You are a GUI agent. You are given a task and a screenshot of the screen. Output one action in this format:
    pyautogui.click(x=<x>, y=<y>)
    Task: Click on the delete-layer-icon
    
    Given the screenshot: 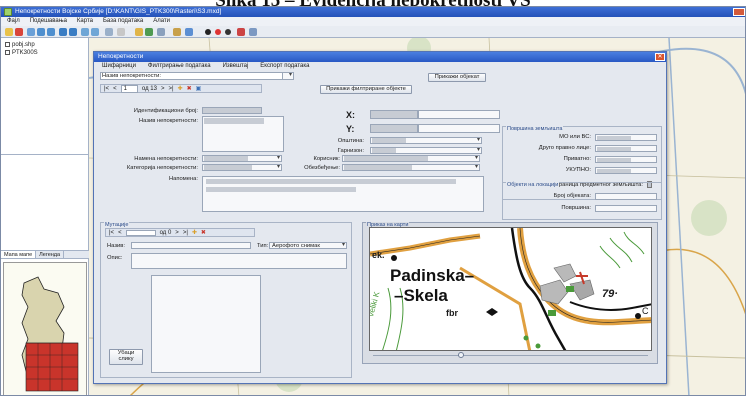 What is the action you would take?
    pyautogui.click(x=19, y=32)
    